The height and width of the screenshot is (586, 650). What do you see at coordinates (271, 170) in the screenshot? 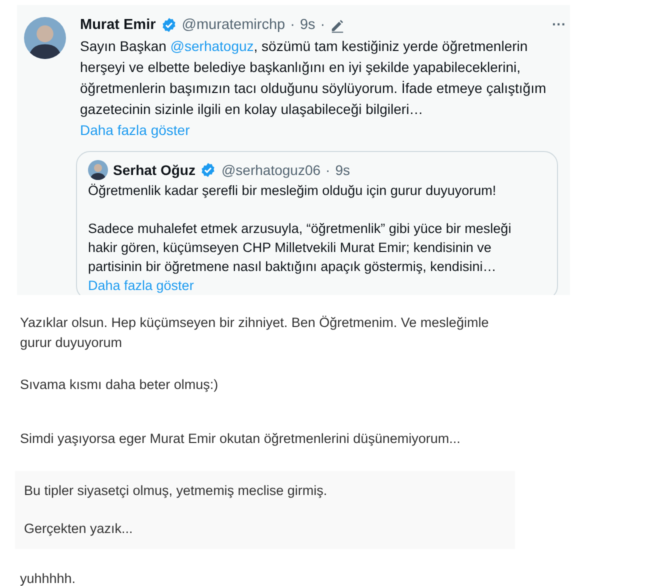
I see `user-handle: @serhatoguz06` at bounding box center [271, 170].